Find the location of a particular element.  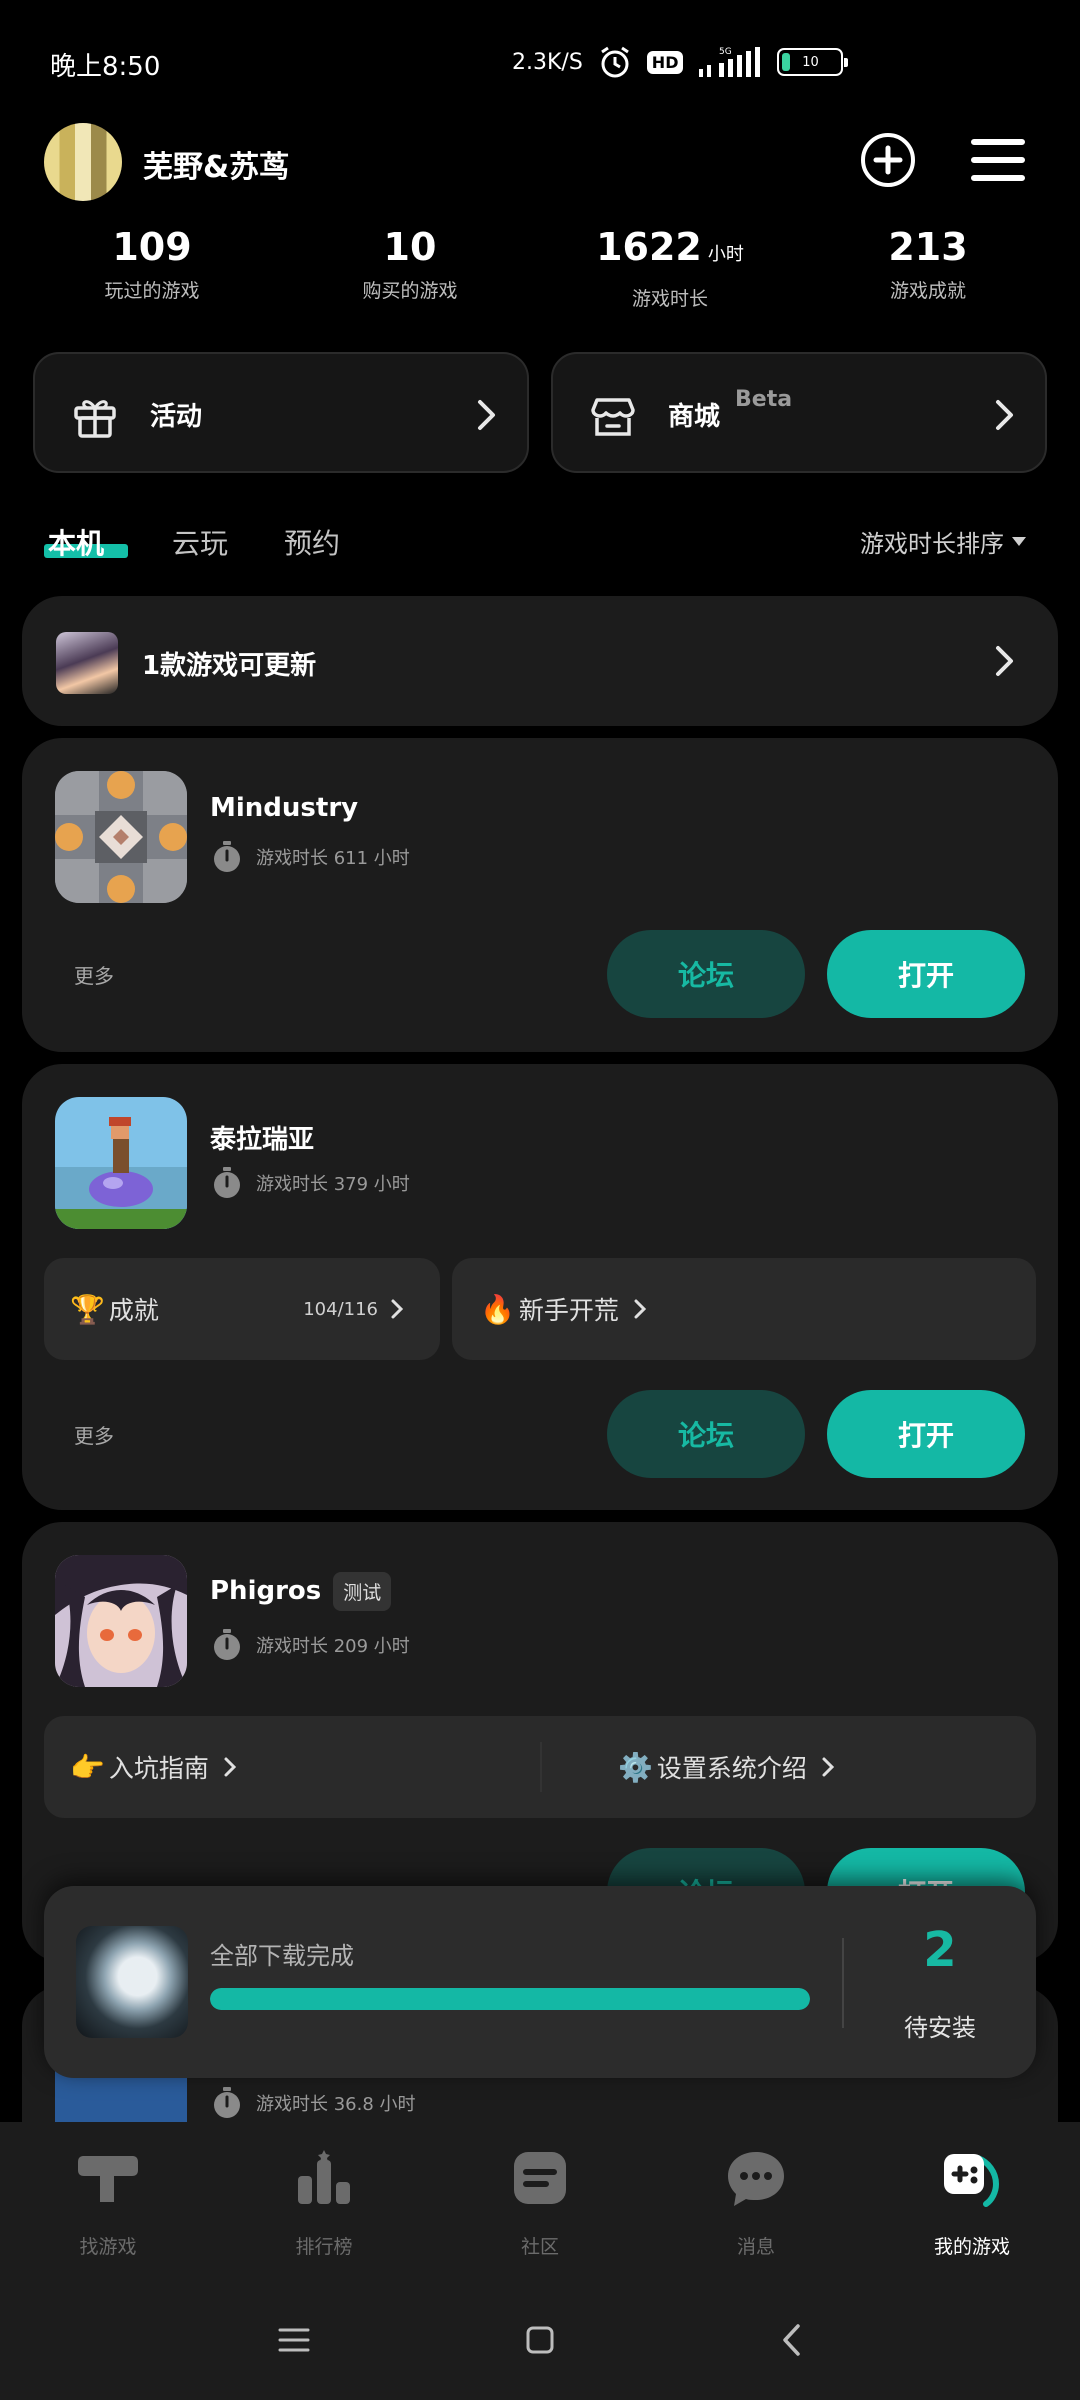

nav-label: 消息 is located at coordinates (755, 2247).